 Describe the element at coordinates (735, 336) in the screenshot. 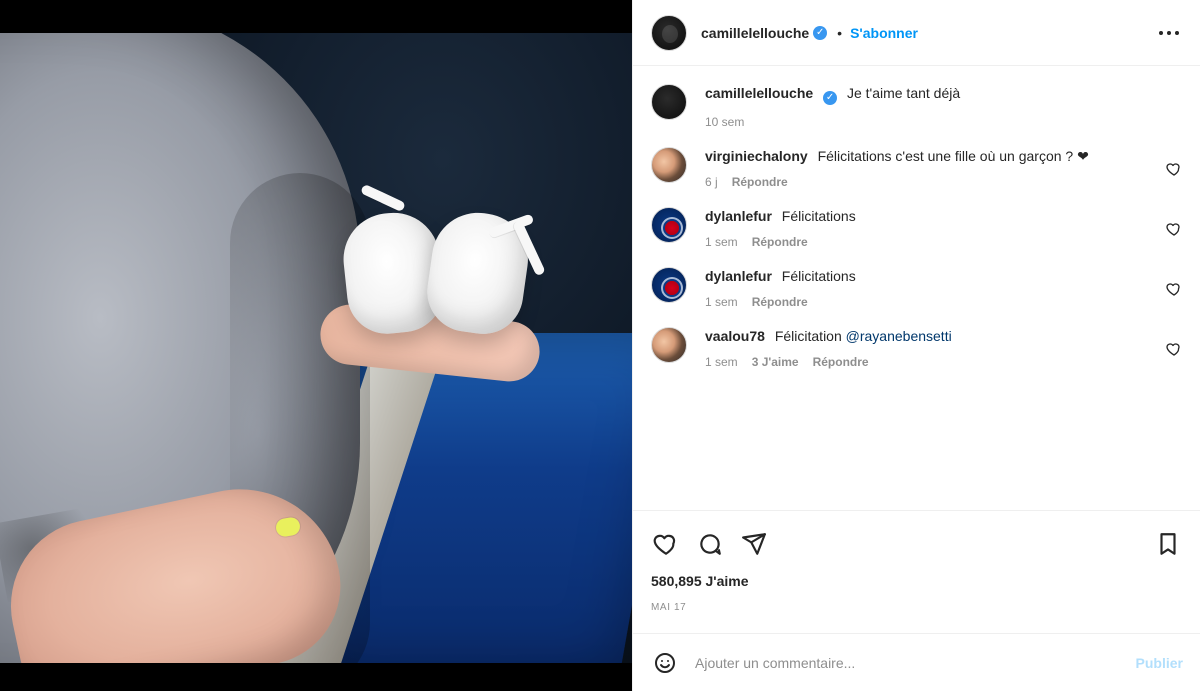

I see `comment-username: vaalou78` at that location.